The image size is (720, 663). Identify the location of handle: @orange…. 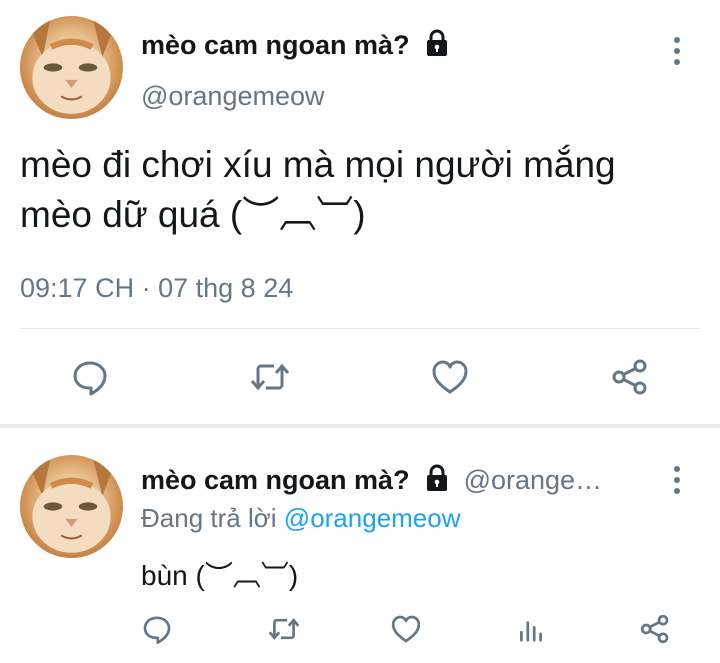
(533, 480).